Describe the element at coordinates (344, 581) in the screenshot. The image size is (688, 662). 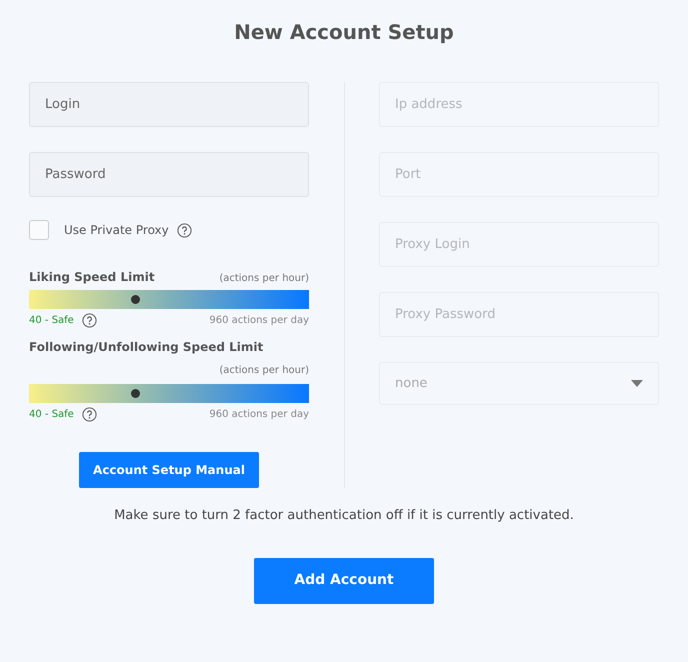
I see `add-account-button: Add Account` at that location.